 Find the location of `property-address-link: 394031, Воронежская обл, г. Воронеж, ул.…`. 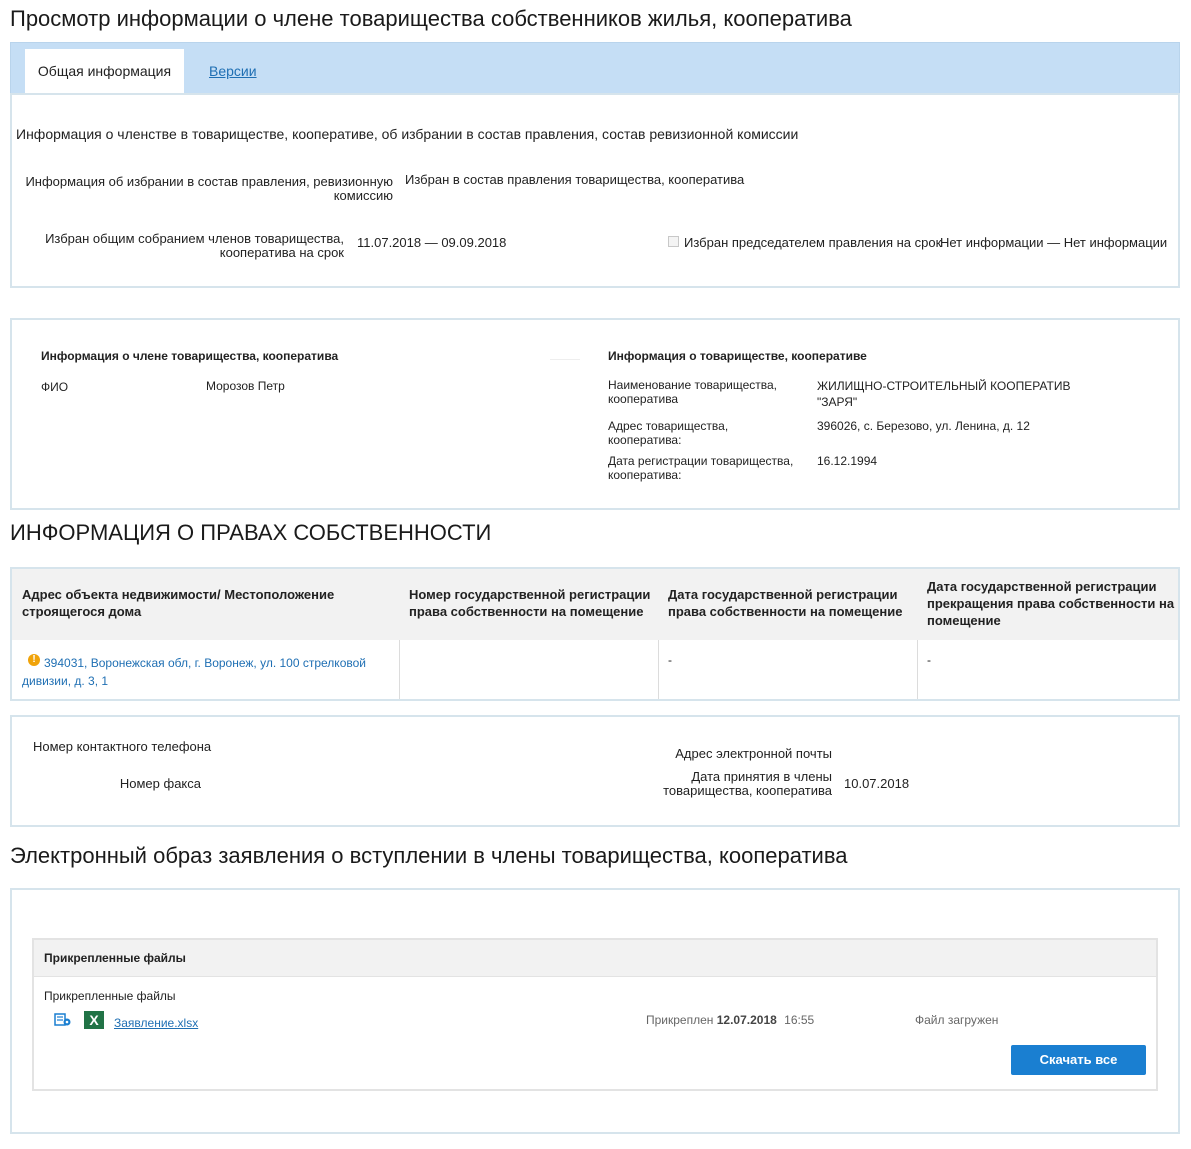

property-address-link: 394031, Воронежская обл, г. Воронеж, ул.… is located at coordinates (194, 672).